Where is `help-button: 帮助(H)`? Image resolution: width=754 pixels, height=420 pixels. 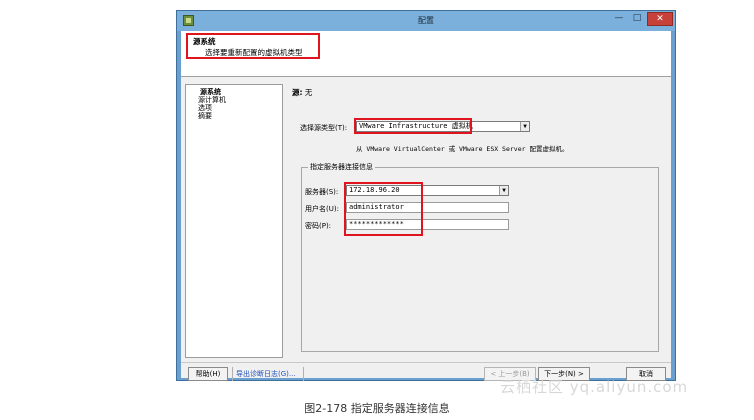
help-button: 帮助(H) is located at coordinates (208, 374).